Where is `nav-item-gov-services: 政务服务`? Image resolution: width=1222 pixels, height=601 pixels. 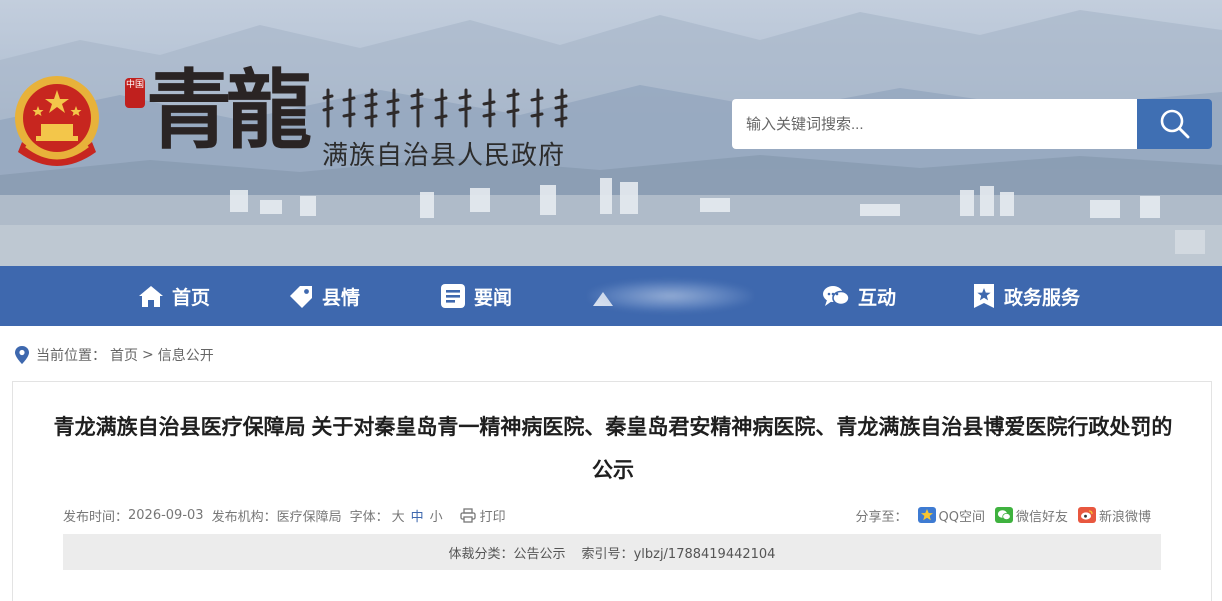 nav-item-gov-services: 政务服务 is located at coordinates (1026, 296).